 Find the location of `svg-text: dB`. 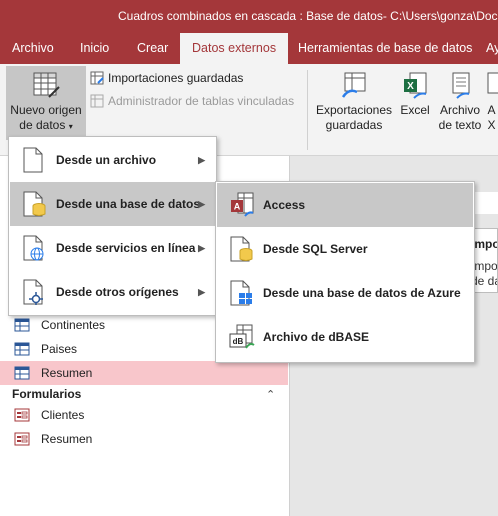

svg-text: dB is located at coordinates (238, 341).